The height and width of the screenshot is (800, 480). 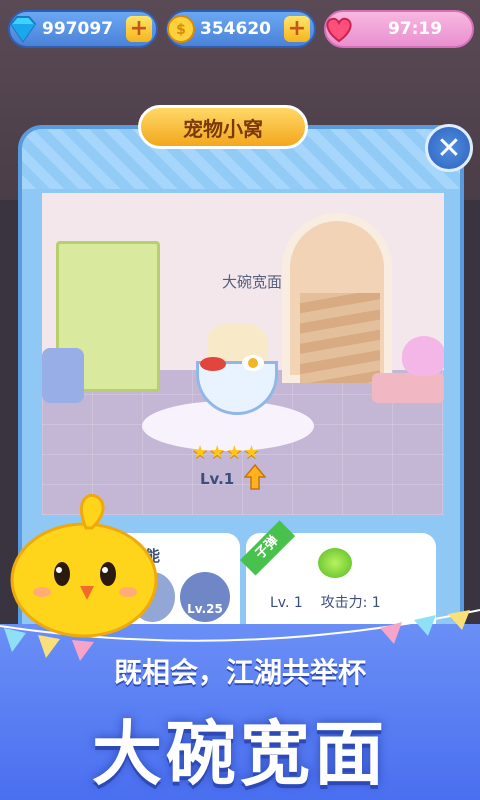 I want to click on coin-icon: $, so click(x=181, y=29).